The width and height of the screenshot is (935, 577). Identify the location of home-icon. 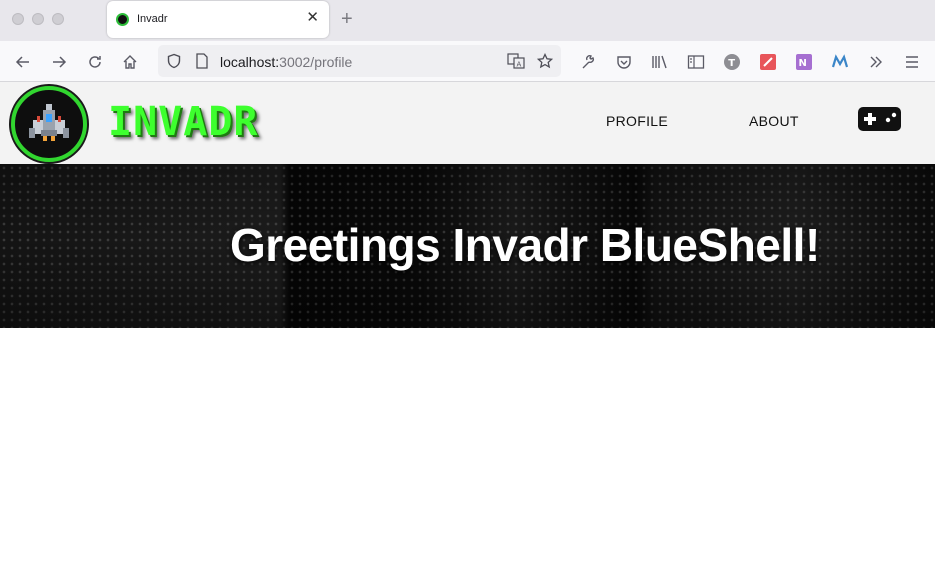
(130, 62).